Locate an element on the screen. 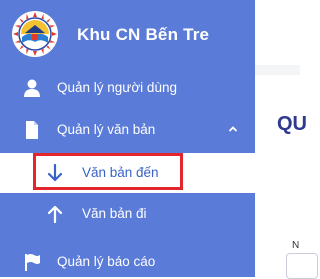 The height and width of the screenshot is (279, 320). nav-item-reports: Quản lý báo cáo is located at coordinates (127, 259).